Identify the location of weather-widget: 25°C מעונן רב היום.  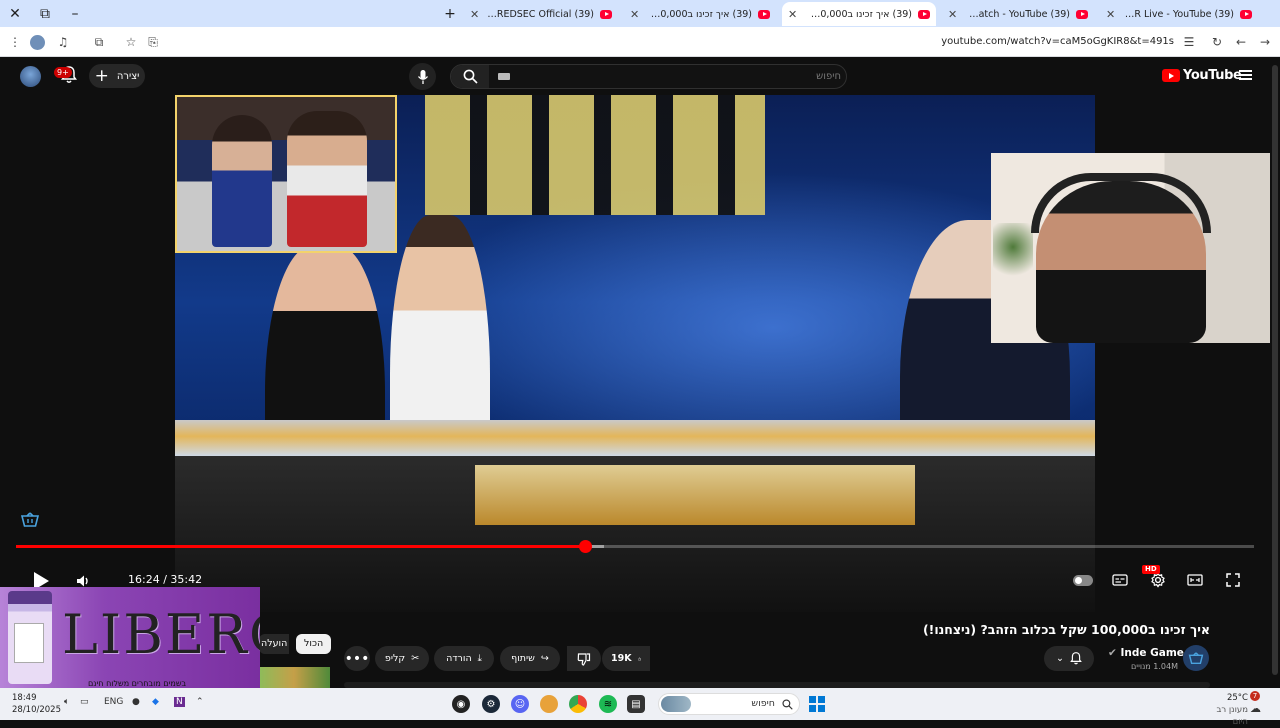
(1224, 710).